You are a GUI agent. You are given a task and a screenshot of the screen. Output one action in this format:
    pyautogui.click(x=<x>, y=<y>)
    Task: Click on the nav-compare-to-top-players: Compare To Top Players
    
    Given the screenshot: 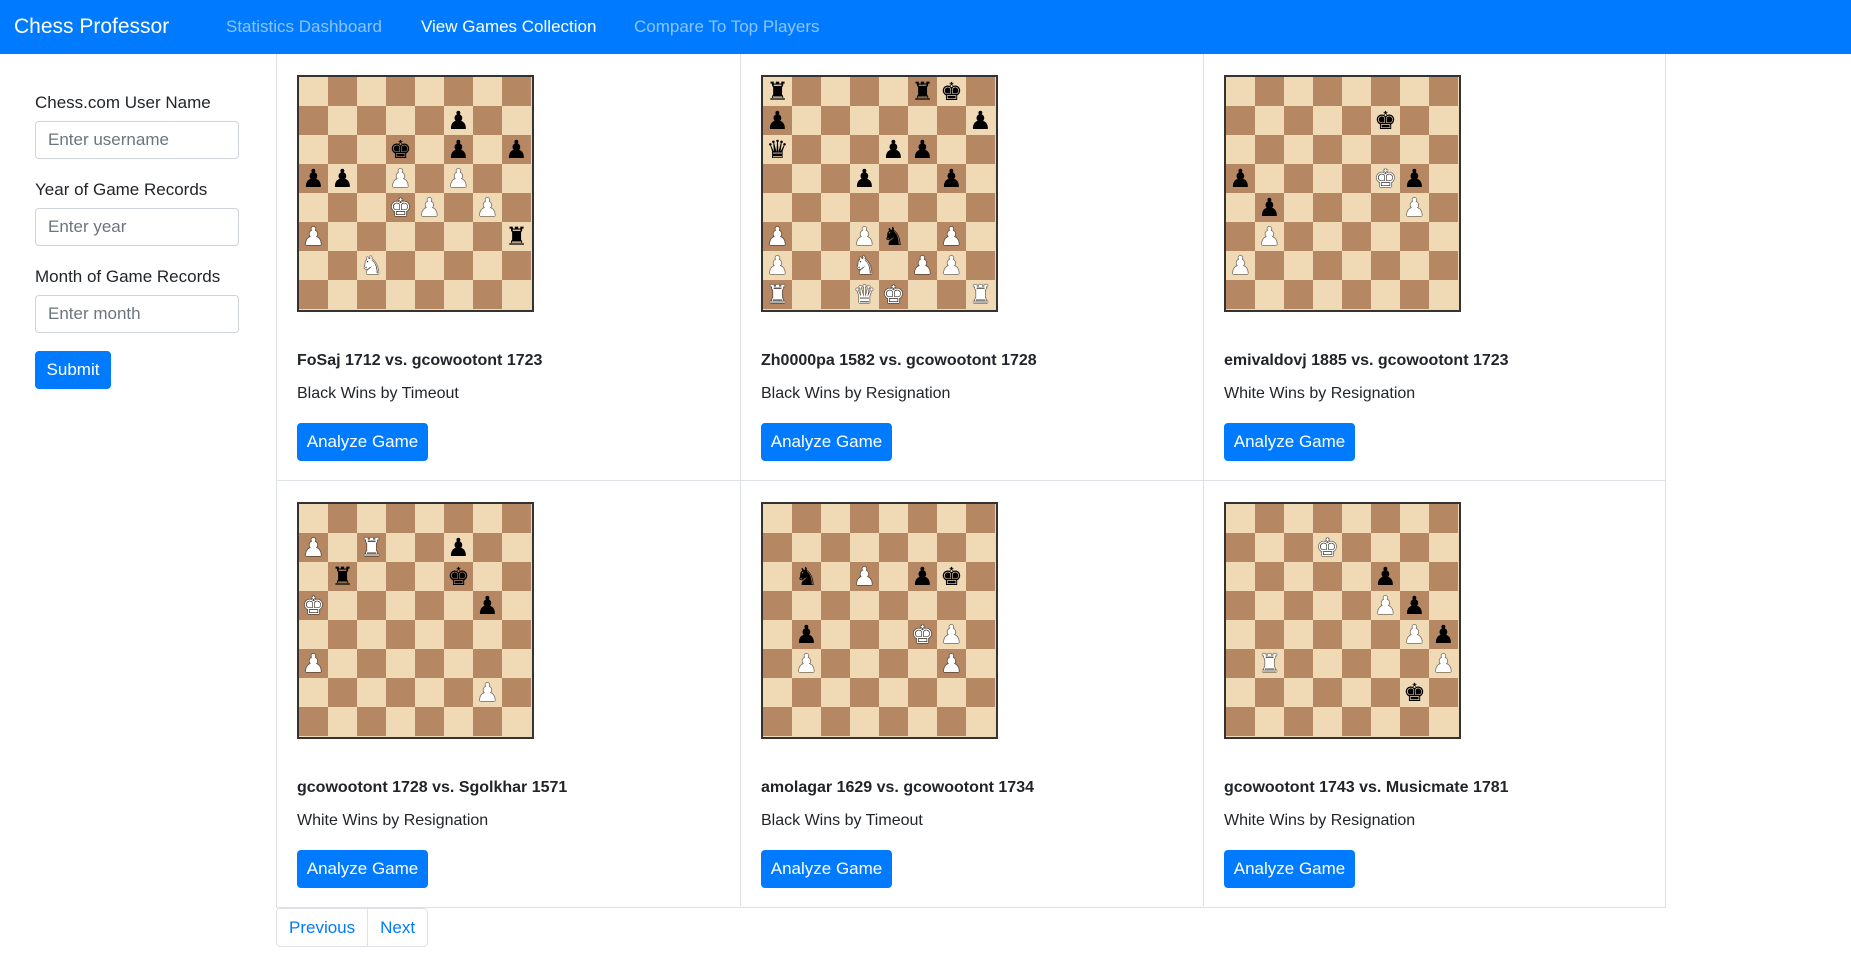 What is the action you would take?
    pyautogui.click(x=727, y=27)
    